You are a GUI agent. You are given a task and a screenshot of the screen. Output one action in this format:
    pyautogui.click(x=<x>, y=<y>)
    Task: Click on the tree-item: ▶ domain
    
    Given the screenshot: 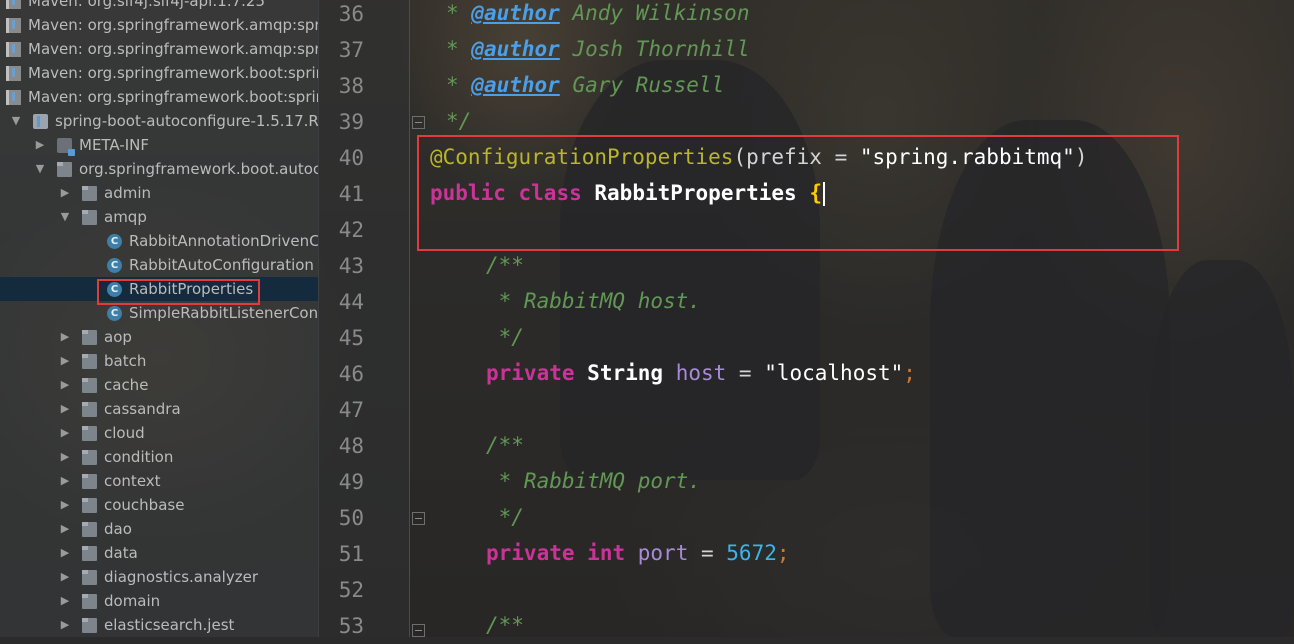 What is the action you would take?
    pyautogui.click(x=159, y=601)
    